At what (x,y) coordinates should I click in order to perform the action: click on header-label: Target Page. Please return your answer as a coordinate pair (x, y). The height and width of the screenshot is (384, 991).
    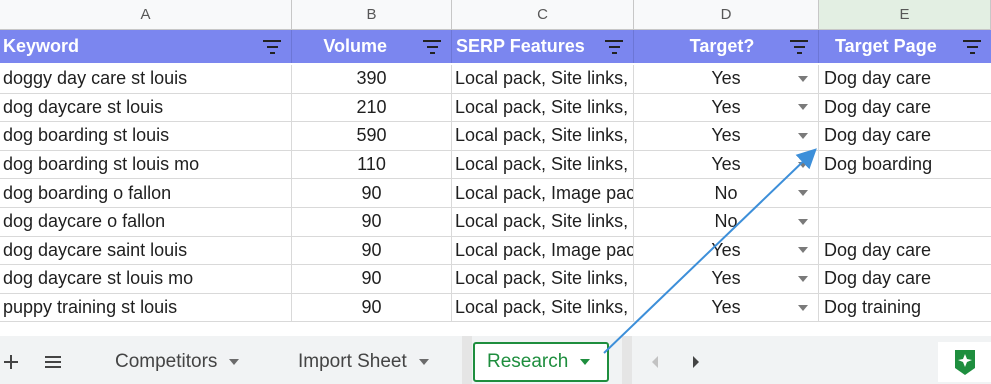
    Looking at the image, I should click on (886, 46).